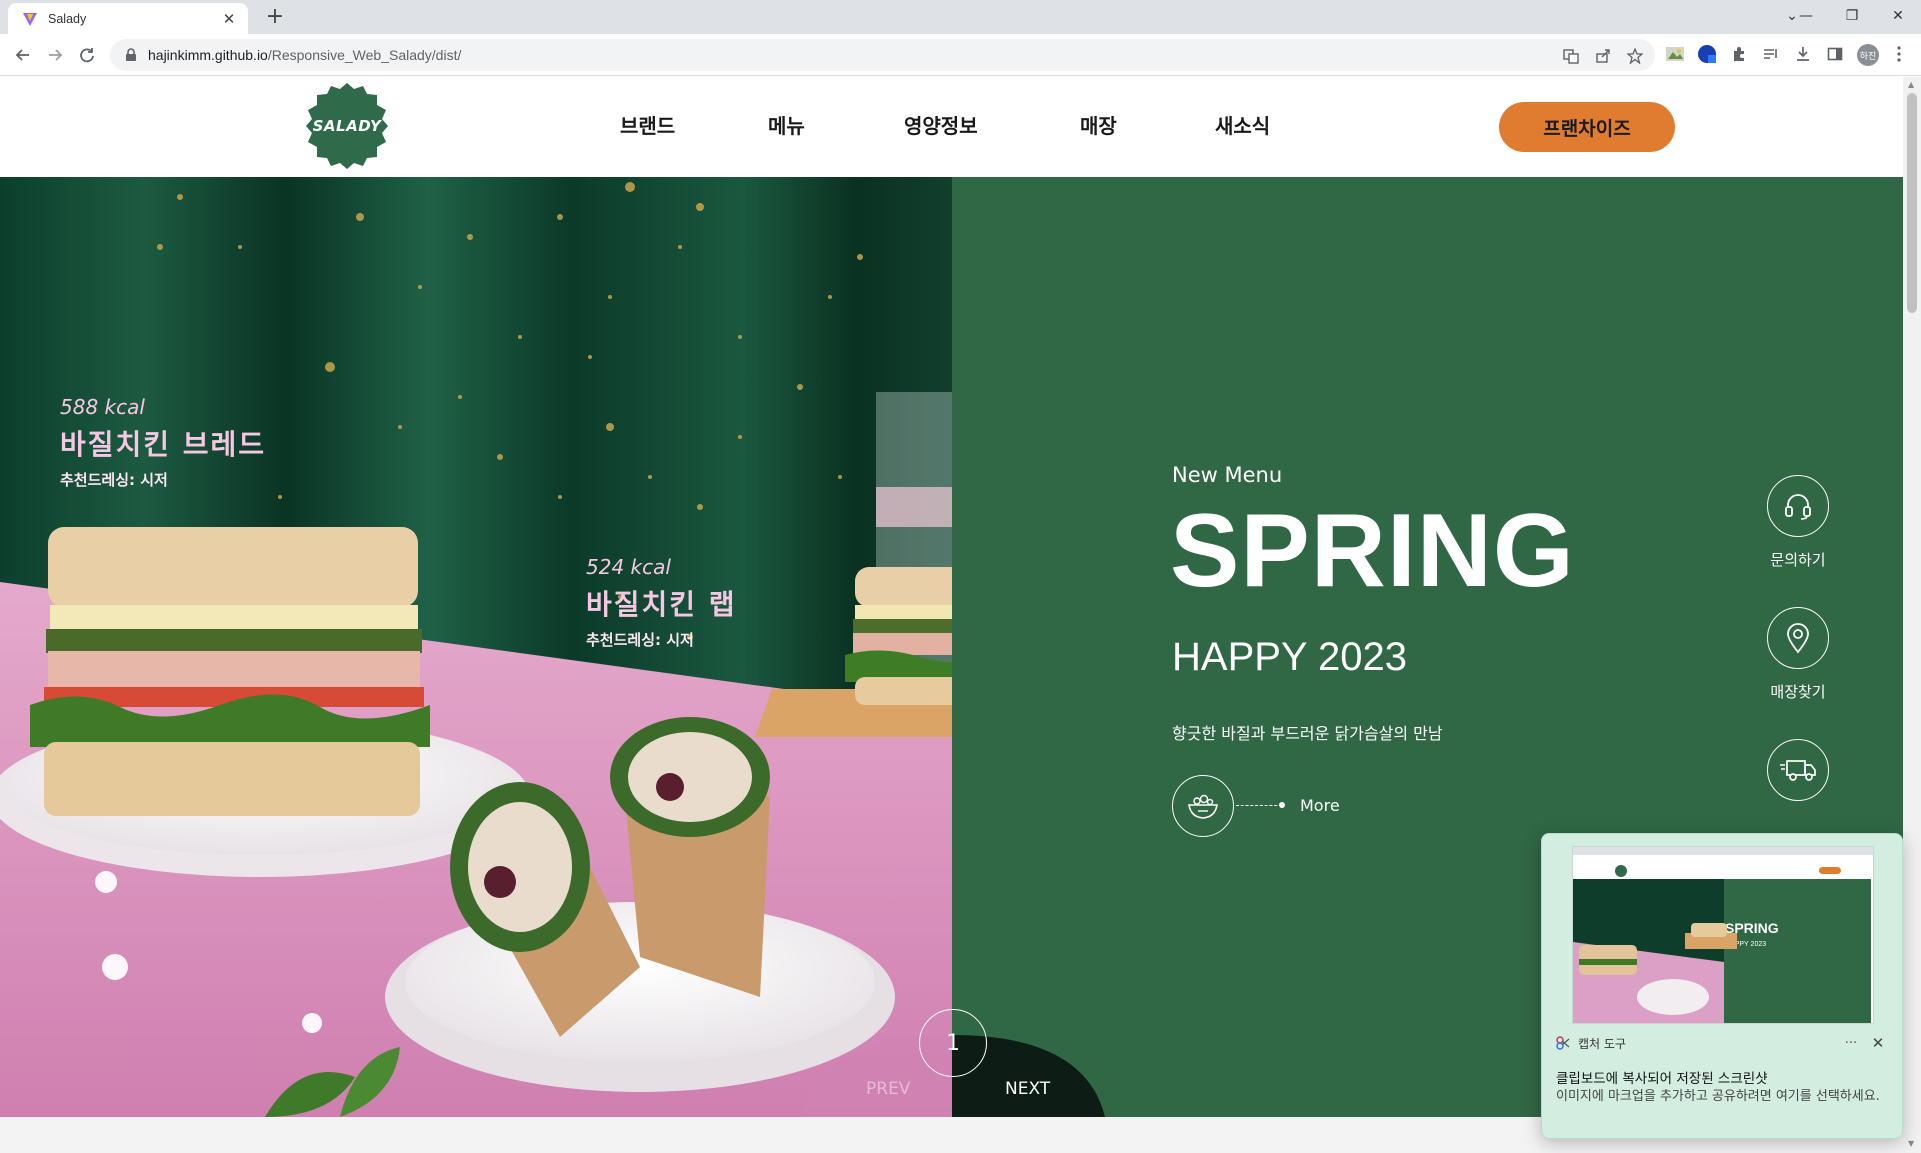 The image size is (1921, 1153). Describe the element at coordinates (1265, 124) in the screenshot. I see `nav-item-news: 새소식` at that location.